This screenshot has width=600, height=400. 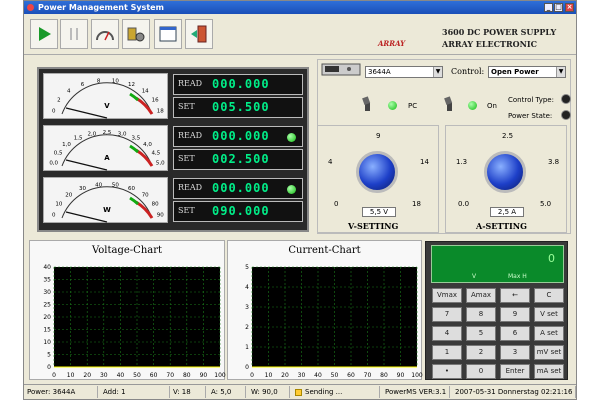 What do you see at coordinates (517, 276) in the screenshot?
I see `display-unit-right: Max H` at bounding box center [517, 276].